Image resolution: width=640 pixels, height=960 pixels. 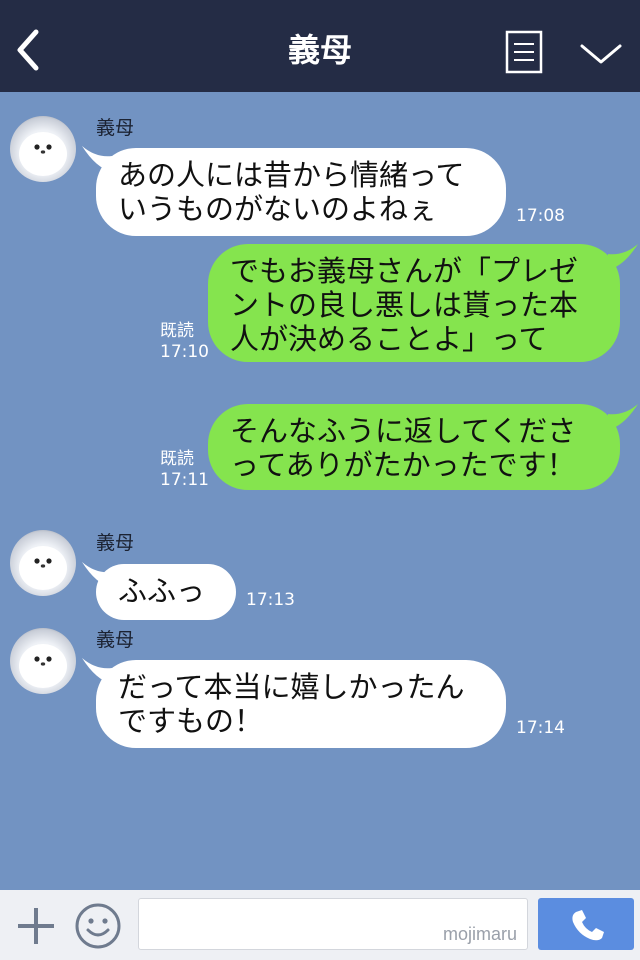 What do you see at coordinates (479, 934) in the screenshot?
I see `watermark: mojimaru` at bounding box center [479, 934].